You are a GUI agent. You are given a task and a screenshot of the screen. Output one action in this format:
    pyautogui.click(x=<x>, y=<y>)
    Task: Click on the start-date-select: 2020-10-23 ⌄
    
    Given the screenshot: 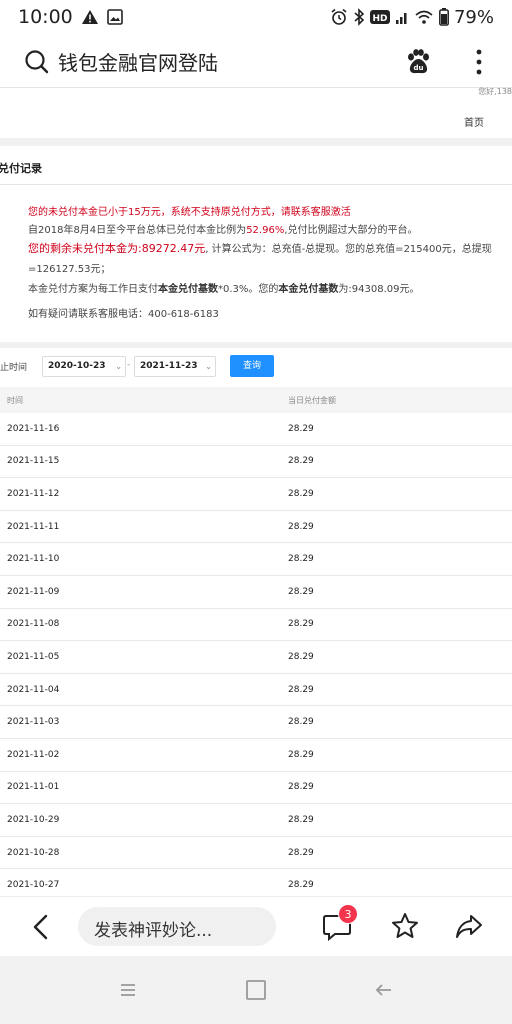 What is the action you would take?
    pyautogui.click(x=84, y=366)
    